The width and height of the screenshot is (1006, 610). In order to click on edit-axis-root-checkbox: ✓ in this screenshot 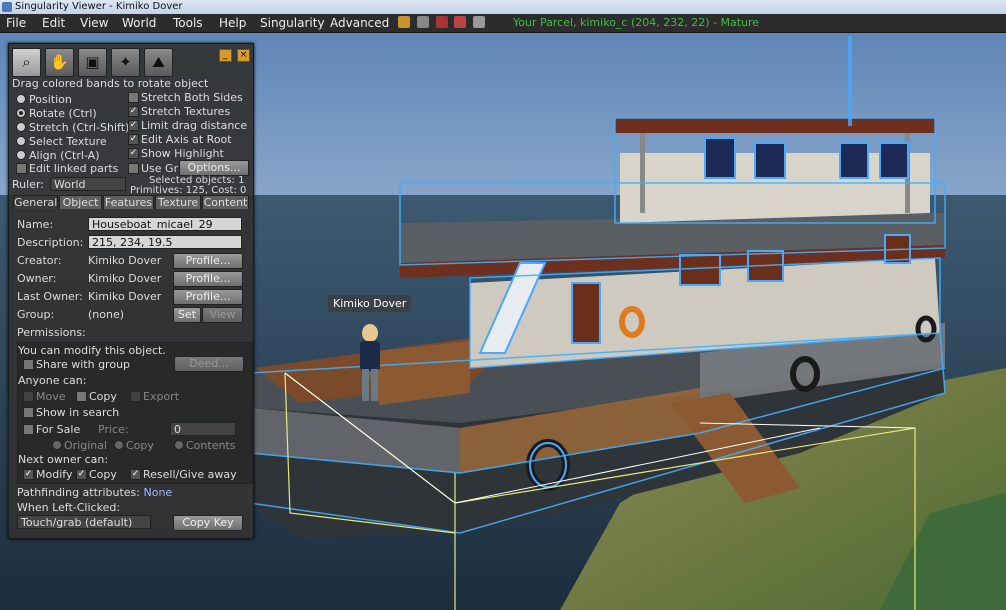, I will do `click(133, 139)`.